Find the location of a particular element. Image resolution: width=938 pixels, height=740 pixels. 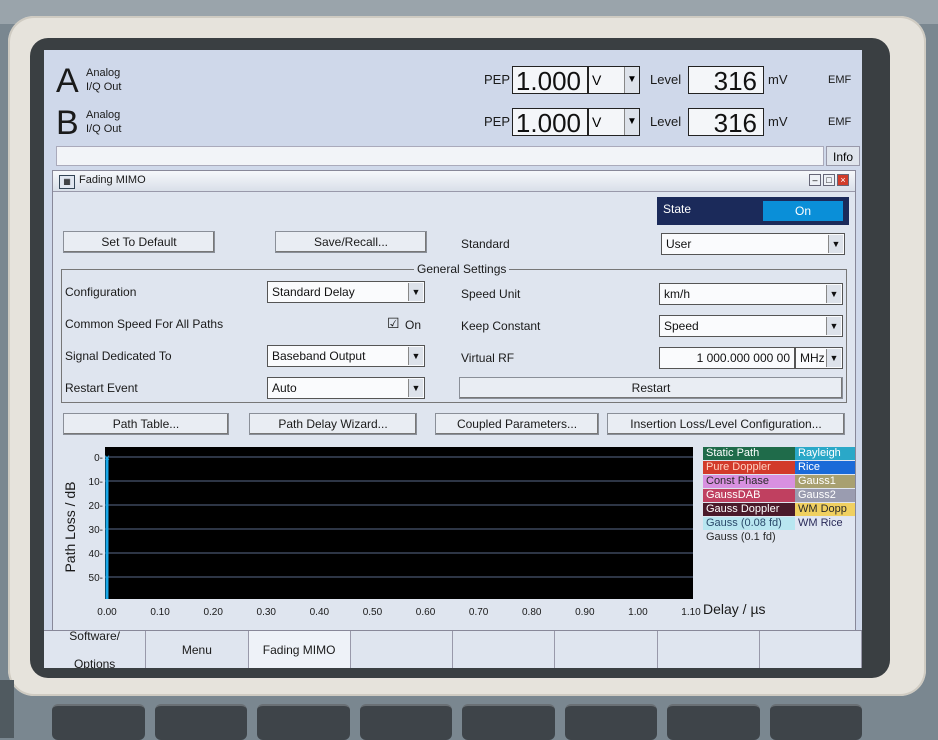

standard-label: Standard is located at coordinates (485, 244).